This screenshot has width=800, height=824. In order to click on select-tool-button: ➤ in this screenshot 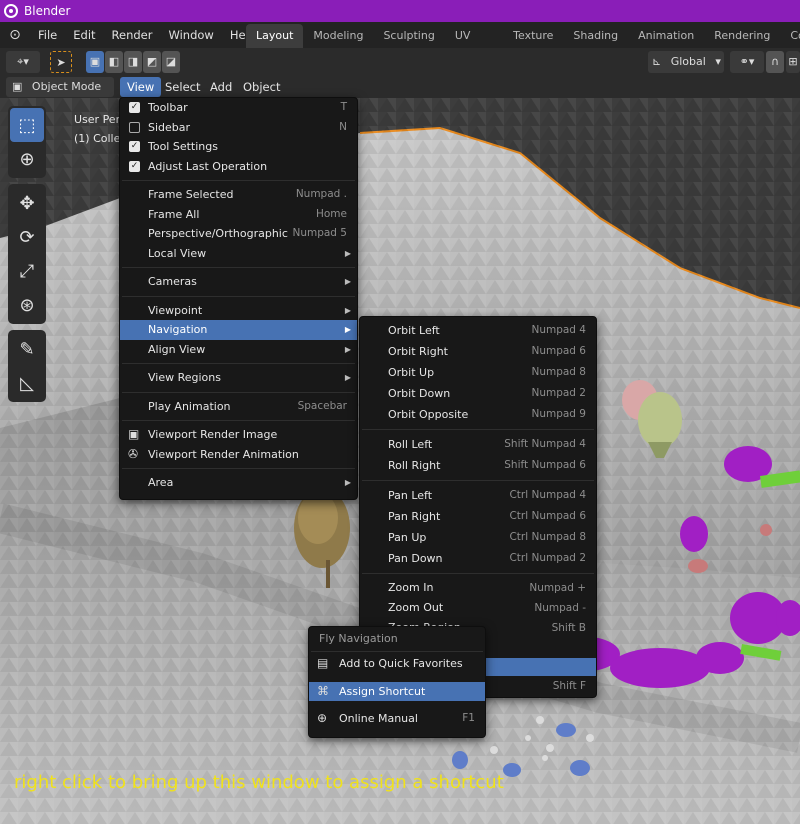, I will do `click(61, 62)`.